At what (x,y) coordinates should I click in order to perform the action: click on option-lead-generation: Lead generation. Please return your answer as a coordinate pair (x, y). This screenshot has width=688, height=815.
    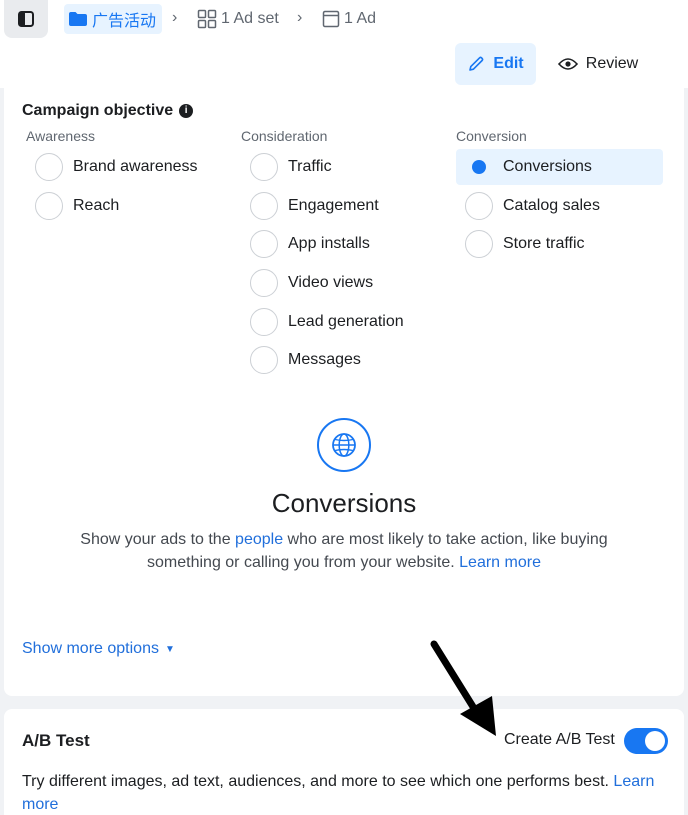
    Looking at the image, I should click on (327, 322).